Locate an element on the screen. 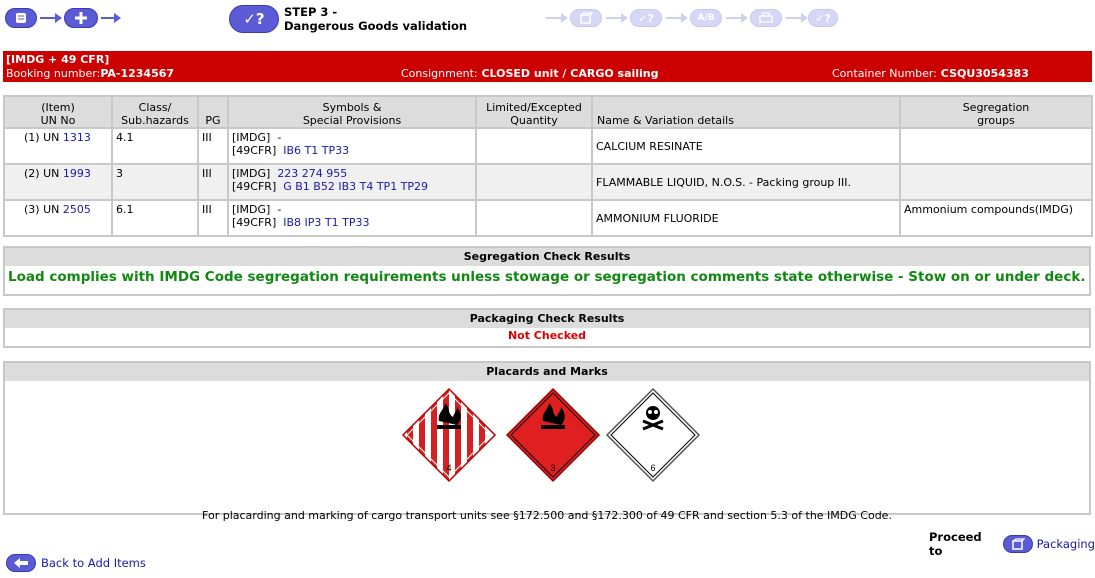 The image size is (1095, 578). special-provisions-link: G B1 B52 IB3 T4 TP1 TP29 is located at coordinates (355, 186).